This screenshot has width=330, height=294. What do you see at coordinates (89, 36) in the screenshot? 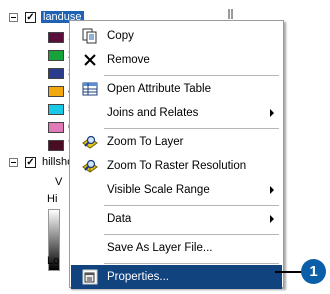
I see `copy-icon` at bounding box center [89, 36].